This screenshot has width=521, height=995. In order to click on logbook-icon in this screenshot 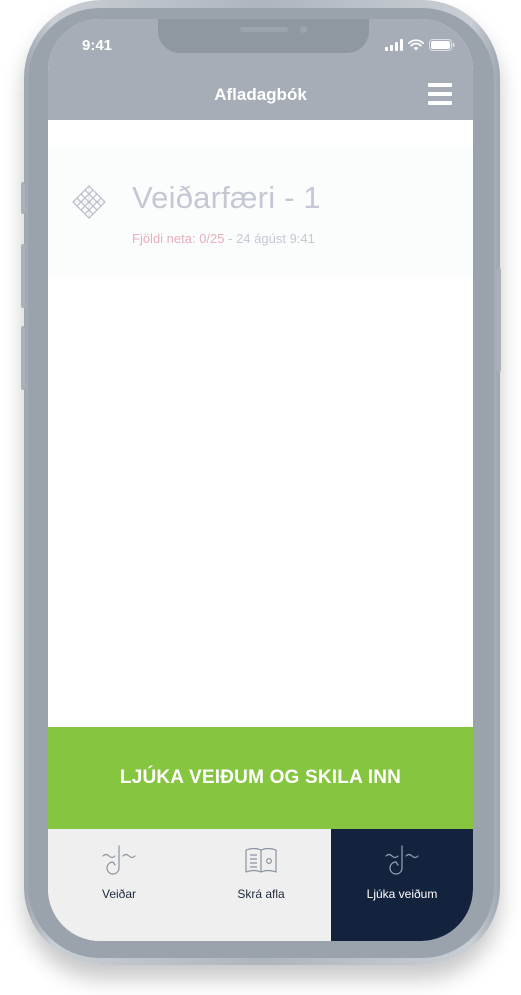, I will do `click(261, 860)`.